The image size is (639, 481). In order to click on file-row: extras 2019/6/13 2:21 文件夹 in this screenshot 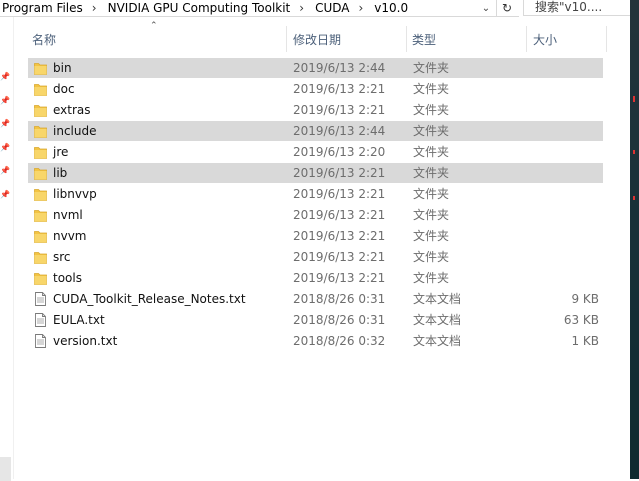, I will do `click(315, 110)`.